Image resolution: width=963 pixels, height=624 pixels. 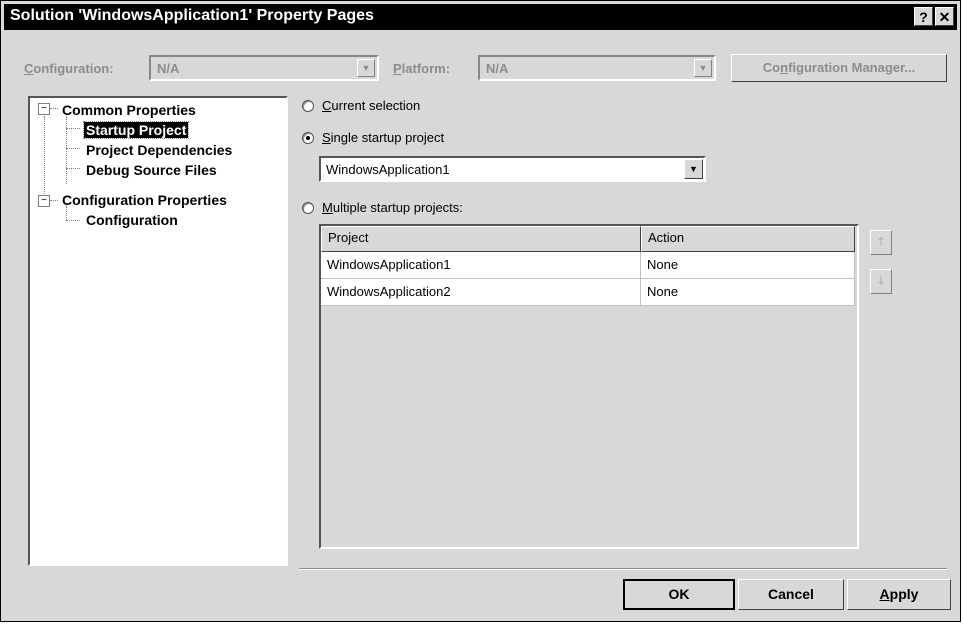 What do you see at coordinates (388, 169) in the screenshot?
I see `startup-project-value: WindowsApplication1` at bounding box center [388, 169].